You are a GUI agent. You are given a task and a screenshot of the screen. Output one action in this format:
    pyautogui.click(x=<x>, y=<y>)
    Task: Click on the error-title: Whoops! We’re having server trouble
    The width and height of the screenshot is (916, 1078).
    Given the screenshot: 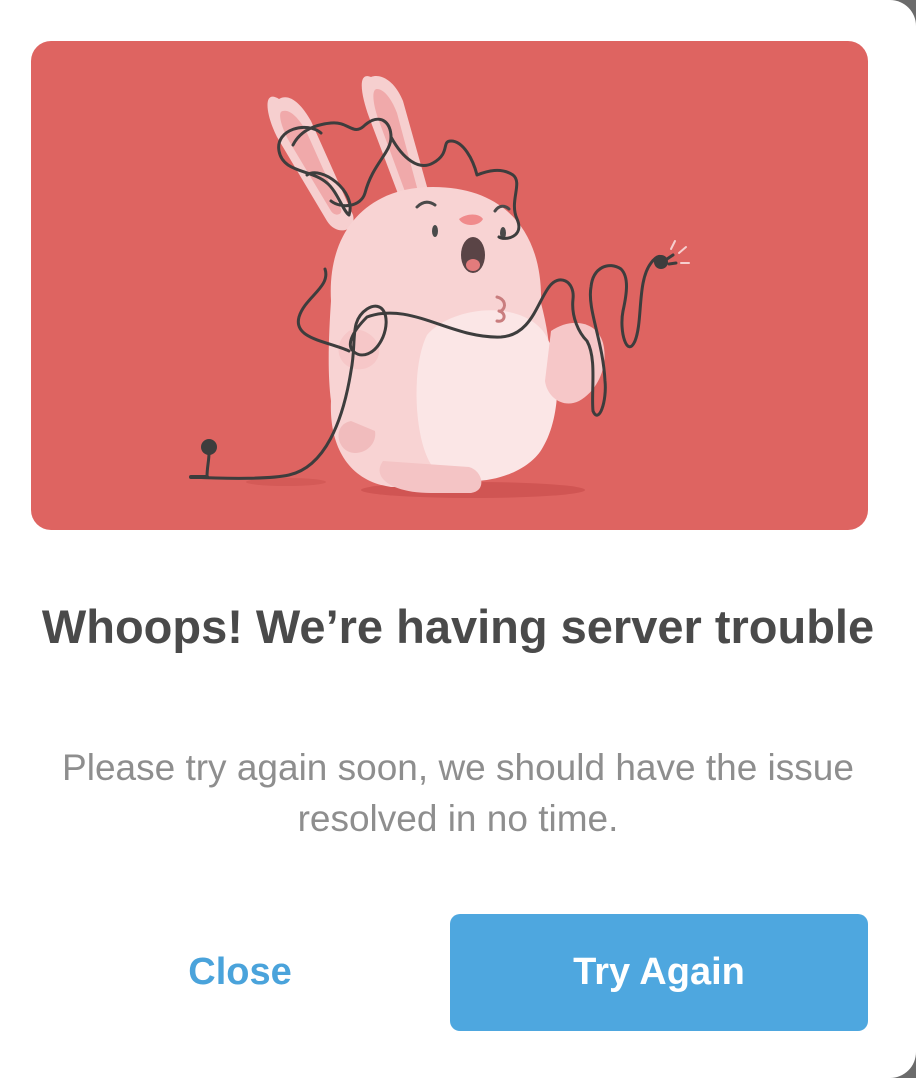 What is the action you would take?
    pyautogui.click(x=458, y=626)
    